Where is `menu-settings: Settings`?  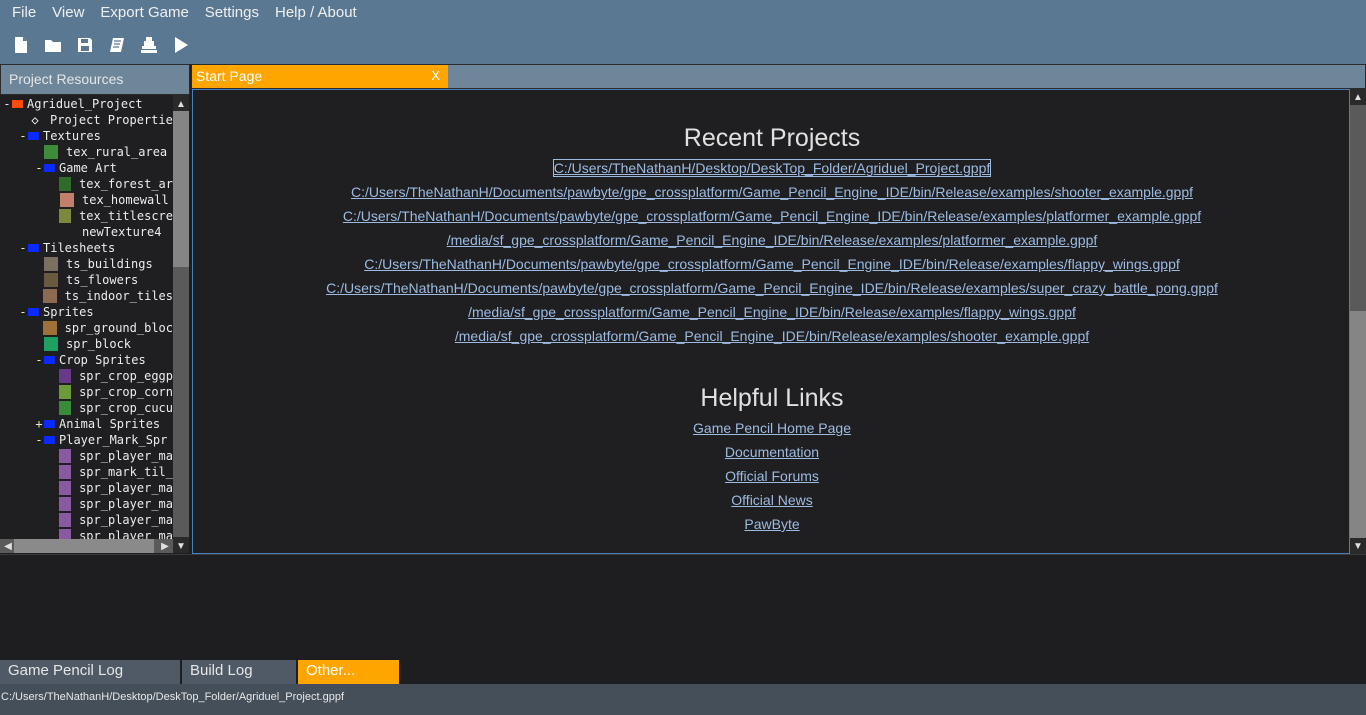 menu-settings: Settings is located at coordinates (232, 13).